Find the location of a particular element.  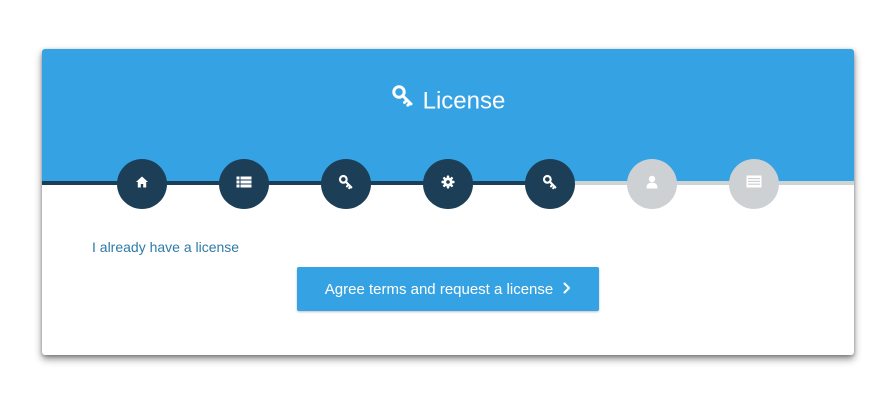

existing-license-link: I already have a license is located at coordinates (165, 247).